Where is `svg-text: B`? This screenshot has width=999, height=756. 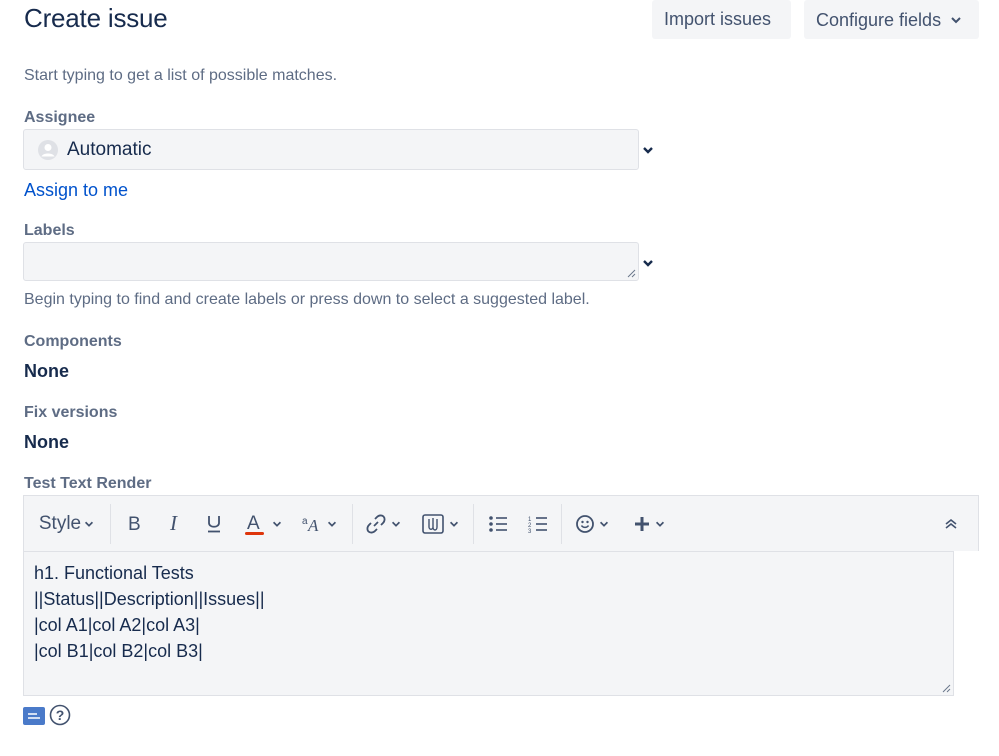
svg-text: B is located at coordinates (134, 524).